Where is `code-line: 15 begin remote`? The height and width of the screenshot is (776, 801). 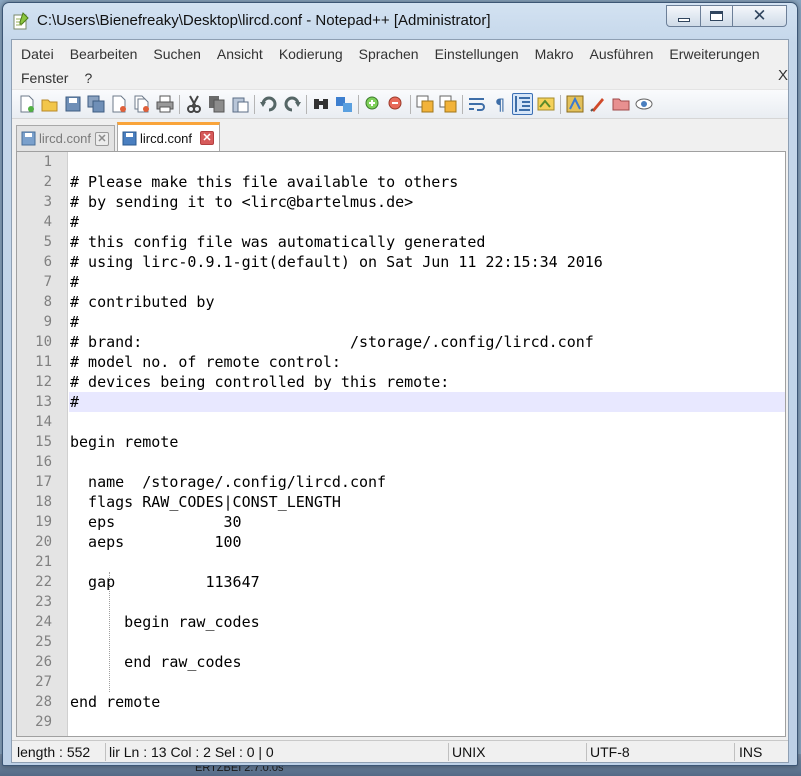
code-line: 15 begin remote is located at coordinates (401, 442).